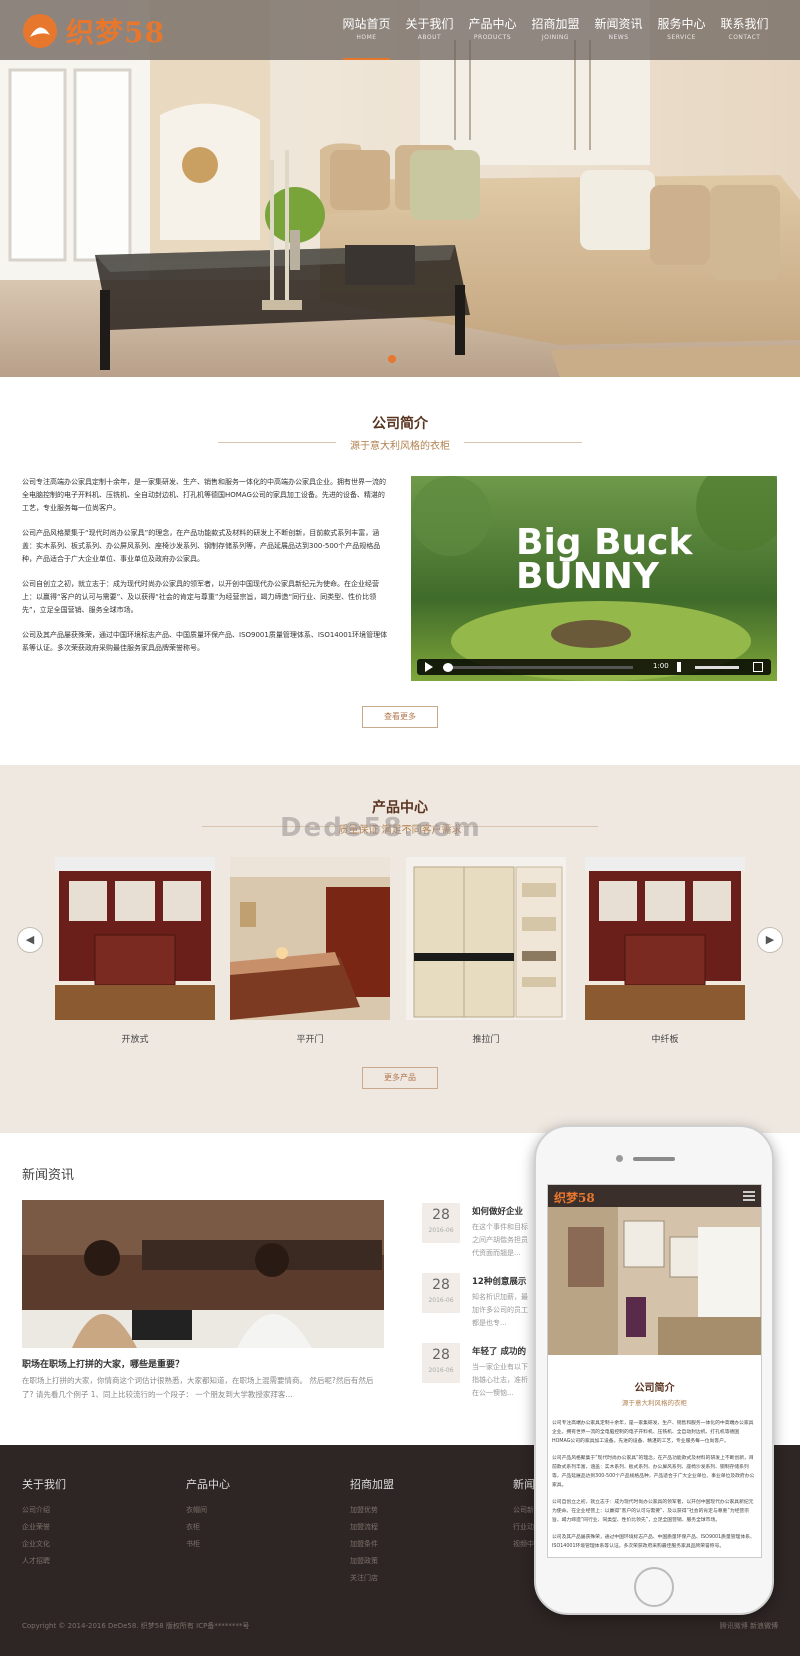 The height and width of the screenshot is (1656, 800). I want to click on footer-link: 加盟流程, so click(372, 1527).